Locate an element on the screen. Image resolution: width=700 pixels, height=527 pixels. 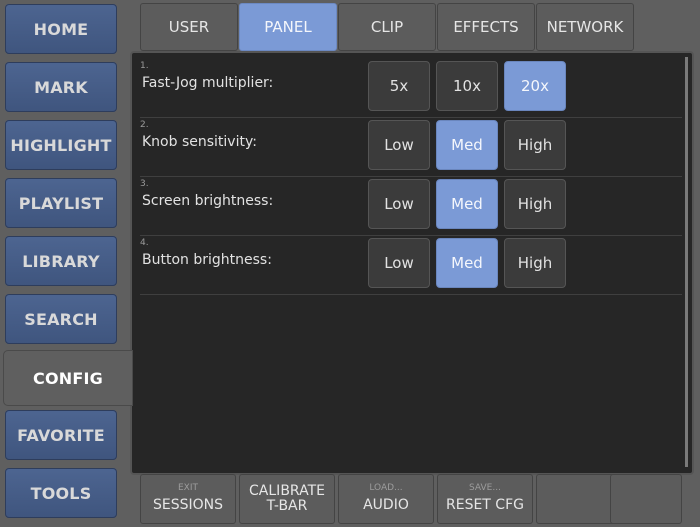
load-audio-button: LOAD... AUDIO is located at coordinates (386, 499).